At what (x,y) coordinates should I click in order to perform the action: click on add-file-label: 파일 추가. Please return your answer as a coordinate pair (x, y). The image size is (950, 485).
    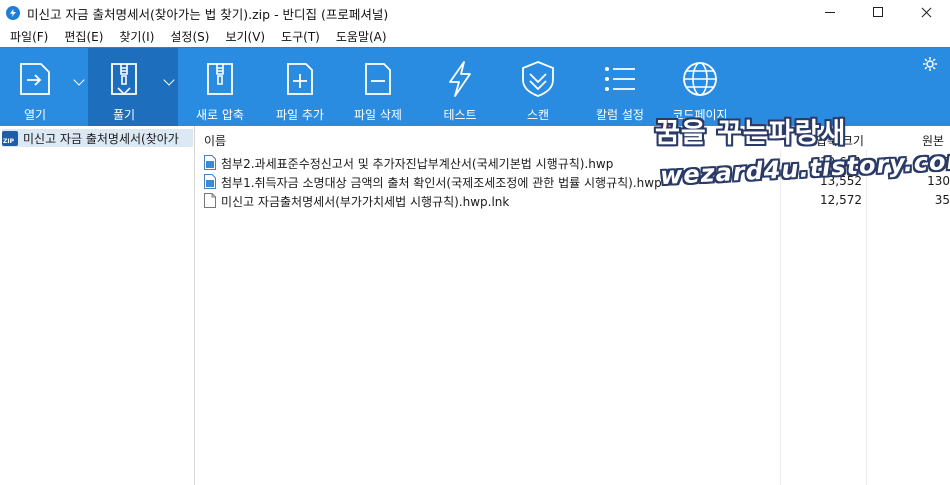
    Looking at the image, I should click on (300, 115).